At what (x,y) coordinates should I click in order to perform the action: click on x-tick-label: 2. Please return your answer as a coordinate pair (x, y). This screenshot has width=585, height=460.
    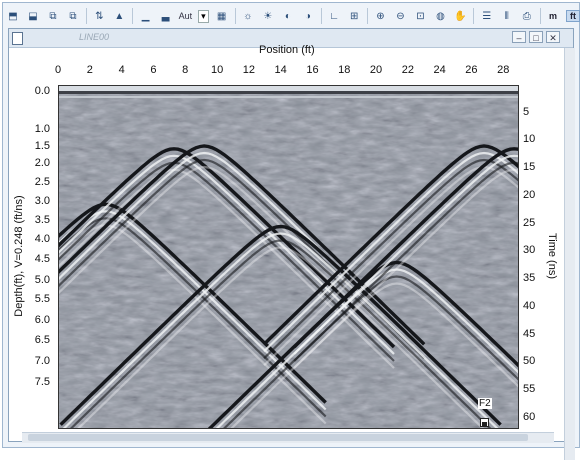
    Looking at the image, I should click on (90, 70).